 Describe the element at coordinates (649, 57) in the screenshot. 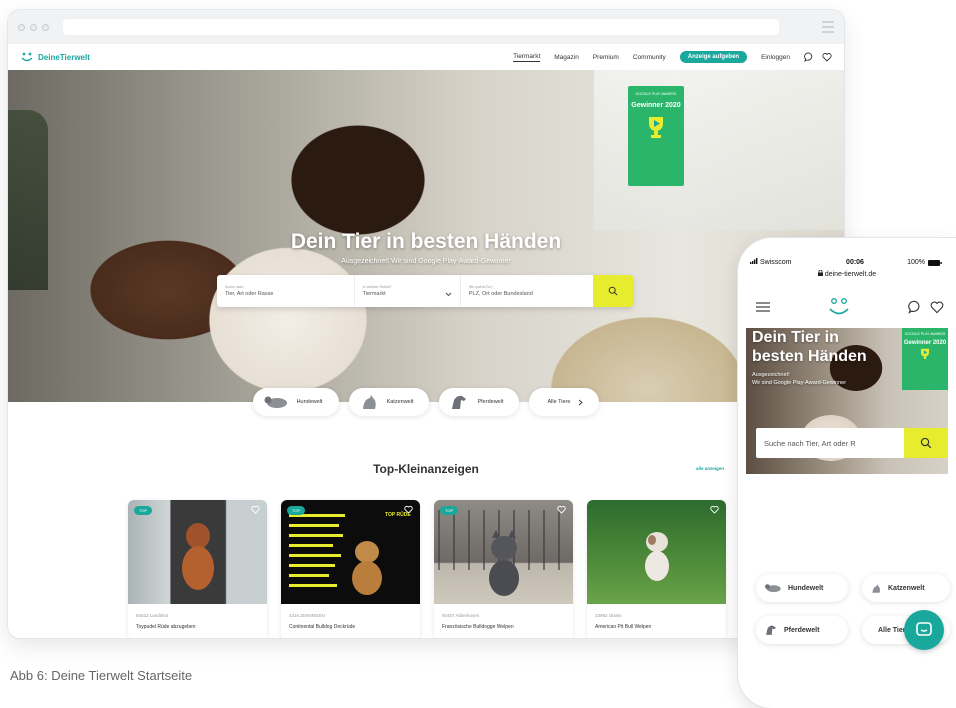

I see `nav-community: Community` at that location.